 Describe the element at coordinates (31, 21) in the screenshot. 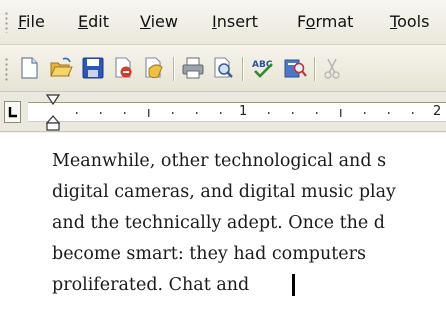

I see `menu-file: File` at that location.